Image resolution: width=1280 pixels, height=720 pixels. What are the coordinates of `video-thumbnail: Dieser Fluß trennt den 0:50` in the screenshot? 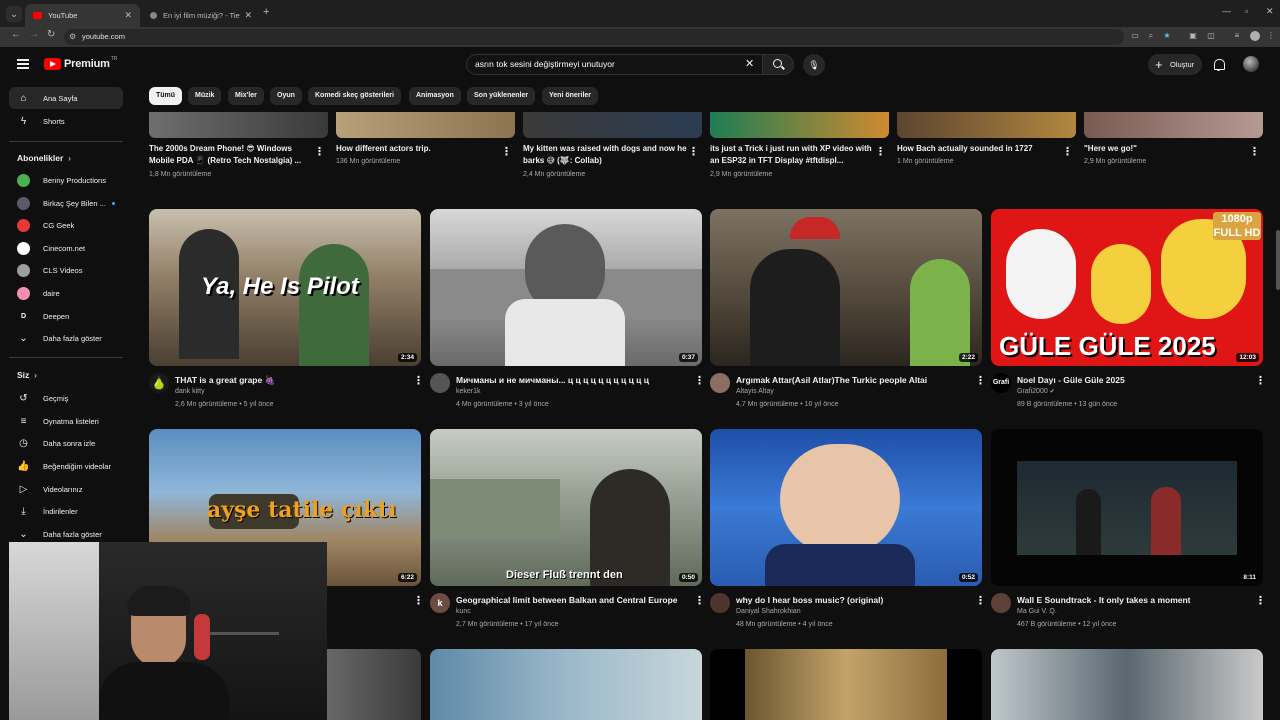 It's located at (566, 507).